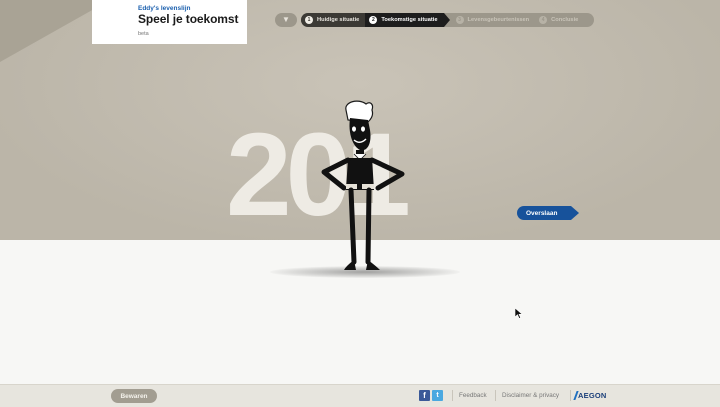 The image size is (720, 407). What do you see at coordinates (373, 20) in the screenshot?
I see `step-number: 2` at bounding box center [373, 20].